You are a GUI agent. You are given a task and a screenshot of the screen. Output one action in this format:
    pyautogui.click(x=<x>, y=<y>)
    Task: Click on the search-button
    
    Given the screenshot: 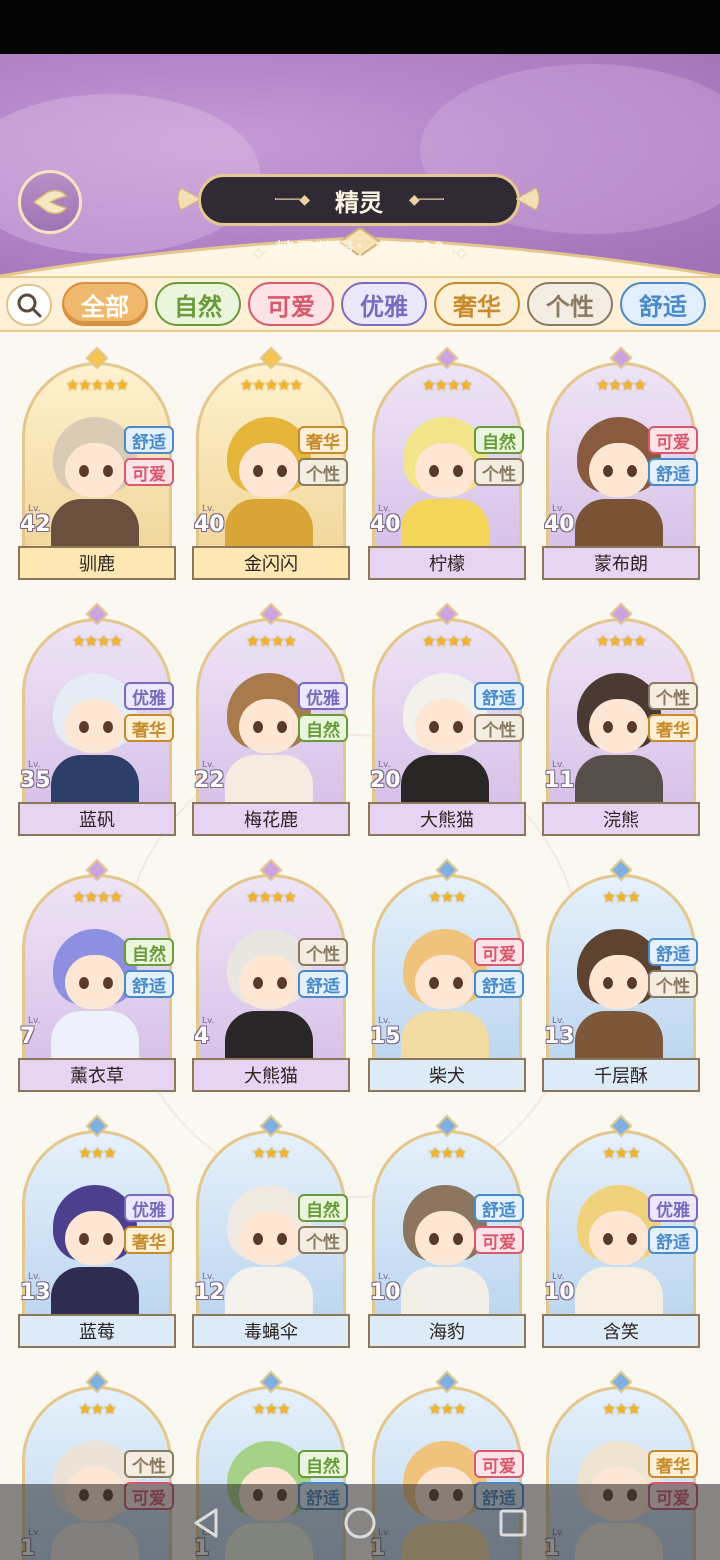 What is the action you would take?
    pyautogui.click(x=29, y=305)
    